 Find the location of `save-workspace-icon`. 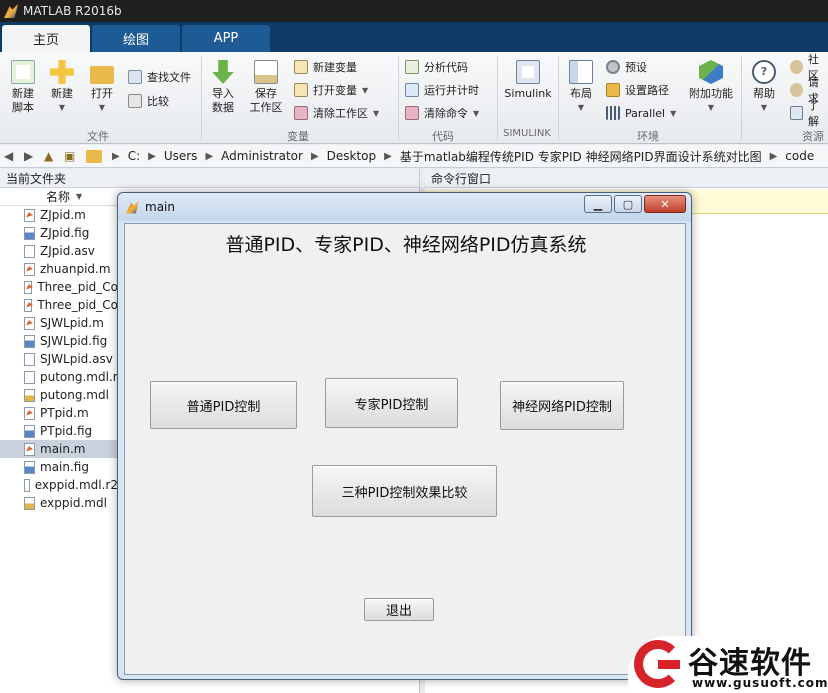

save-workspace-icon is located at coordinates (266, 72).